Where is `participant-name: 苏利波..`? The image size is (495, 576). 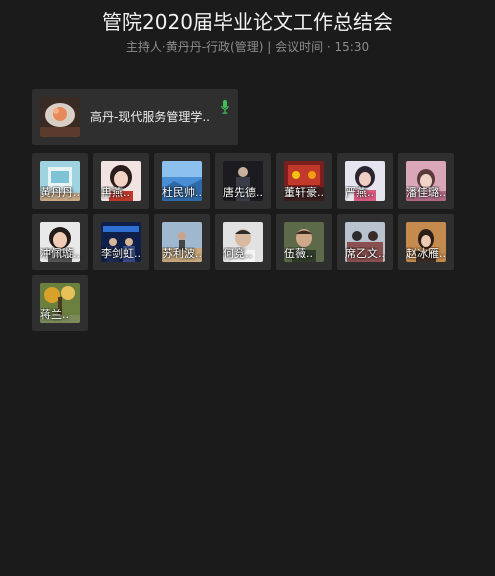 participant-name: 苏利波.. is located at coordinates (182, 253).